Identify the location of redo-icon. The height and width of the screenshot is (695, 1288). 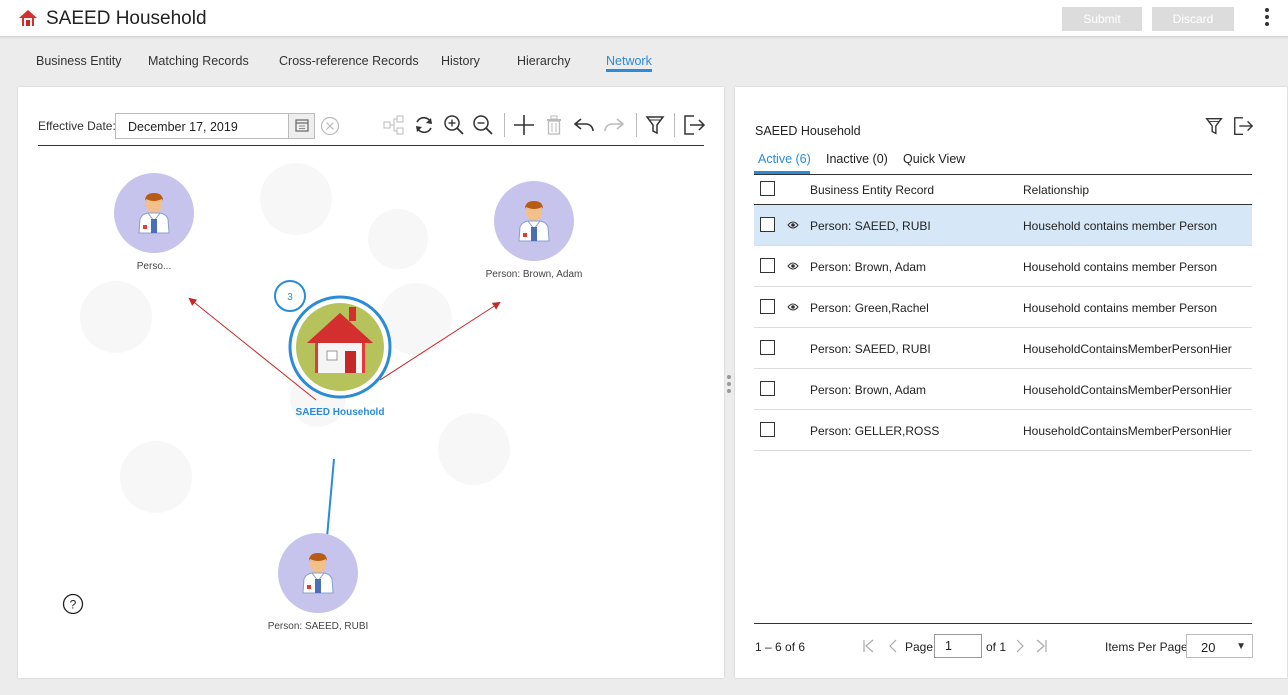
(614, 125).